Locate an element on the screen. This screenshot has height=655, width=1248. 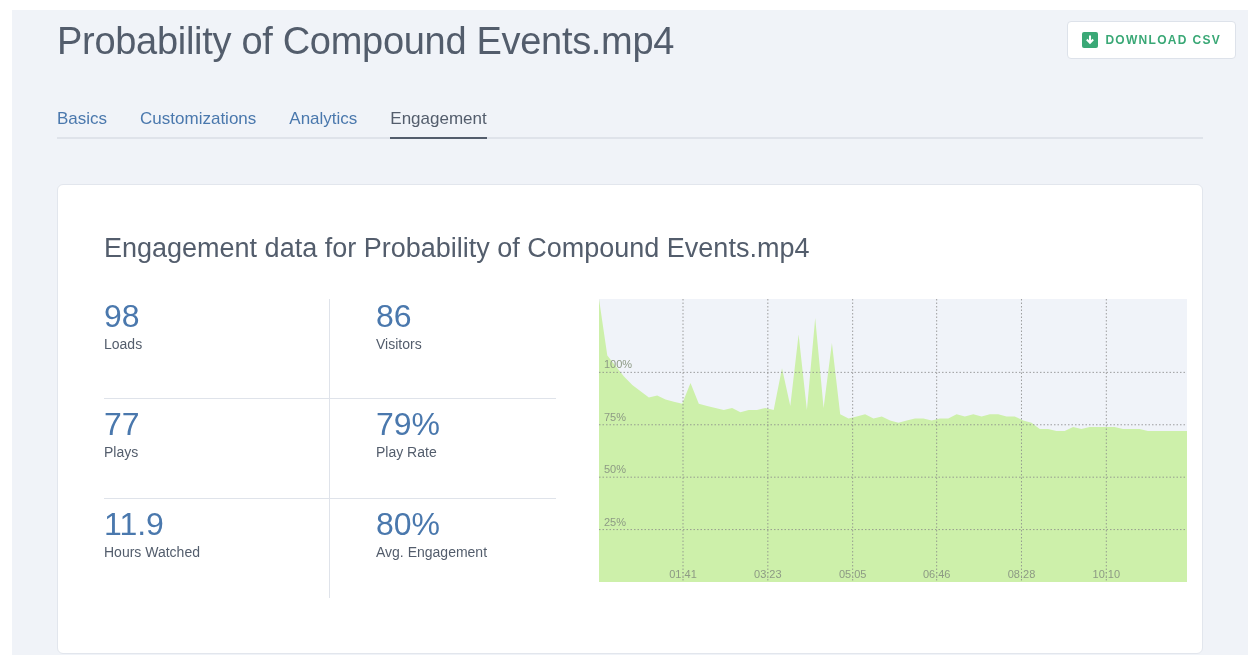
page-title: Probability of Compound Events.mp4 is located at coordinates (366, 41).